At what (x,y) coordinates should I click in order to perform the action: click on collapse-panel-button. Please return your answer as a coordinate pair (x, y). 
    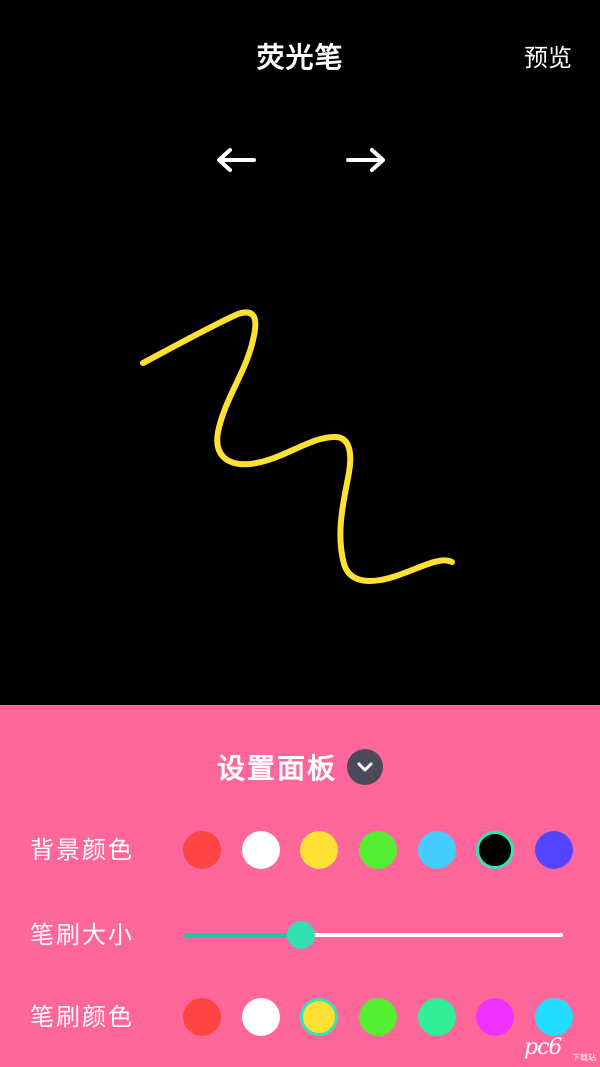
    Looking at the image, I should click on (365, 767).